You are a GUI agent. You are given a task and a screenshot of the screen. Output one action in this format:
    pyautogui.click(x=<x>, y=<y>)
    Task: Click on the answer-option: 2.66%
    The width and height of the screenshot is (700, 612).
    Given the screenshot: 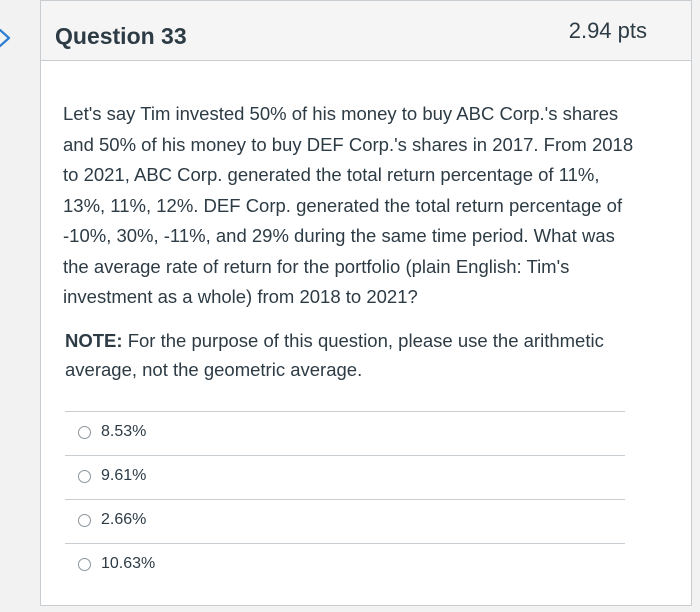 What is the action you would take?
    pyautogui.click(x=345, y=521)
    